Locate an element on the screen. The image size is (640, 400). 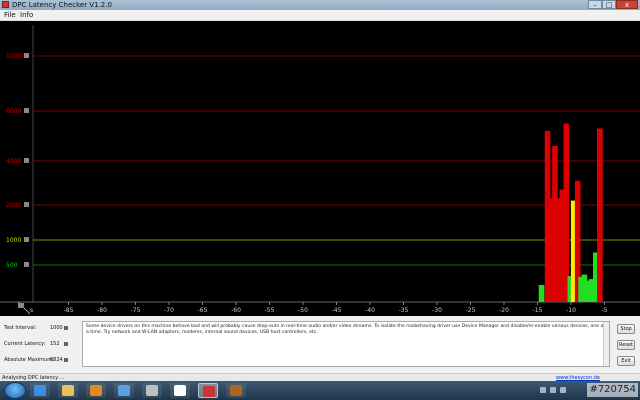
x-tick-label: -55 is located at coordinates (270, 310).